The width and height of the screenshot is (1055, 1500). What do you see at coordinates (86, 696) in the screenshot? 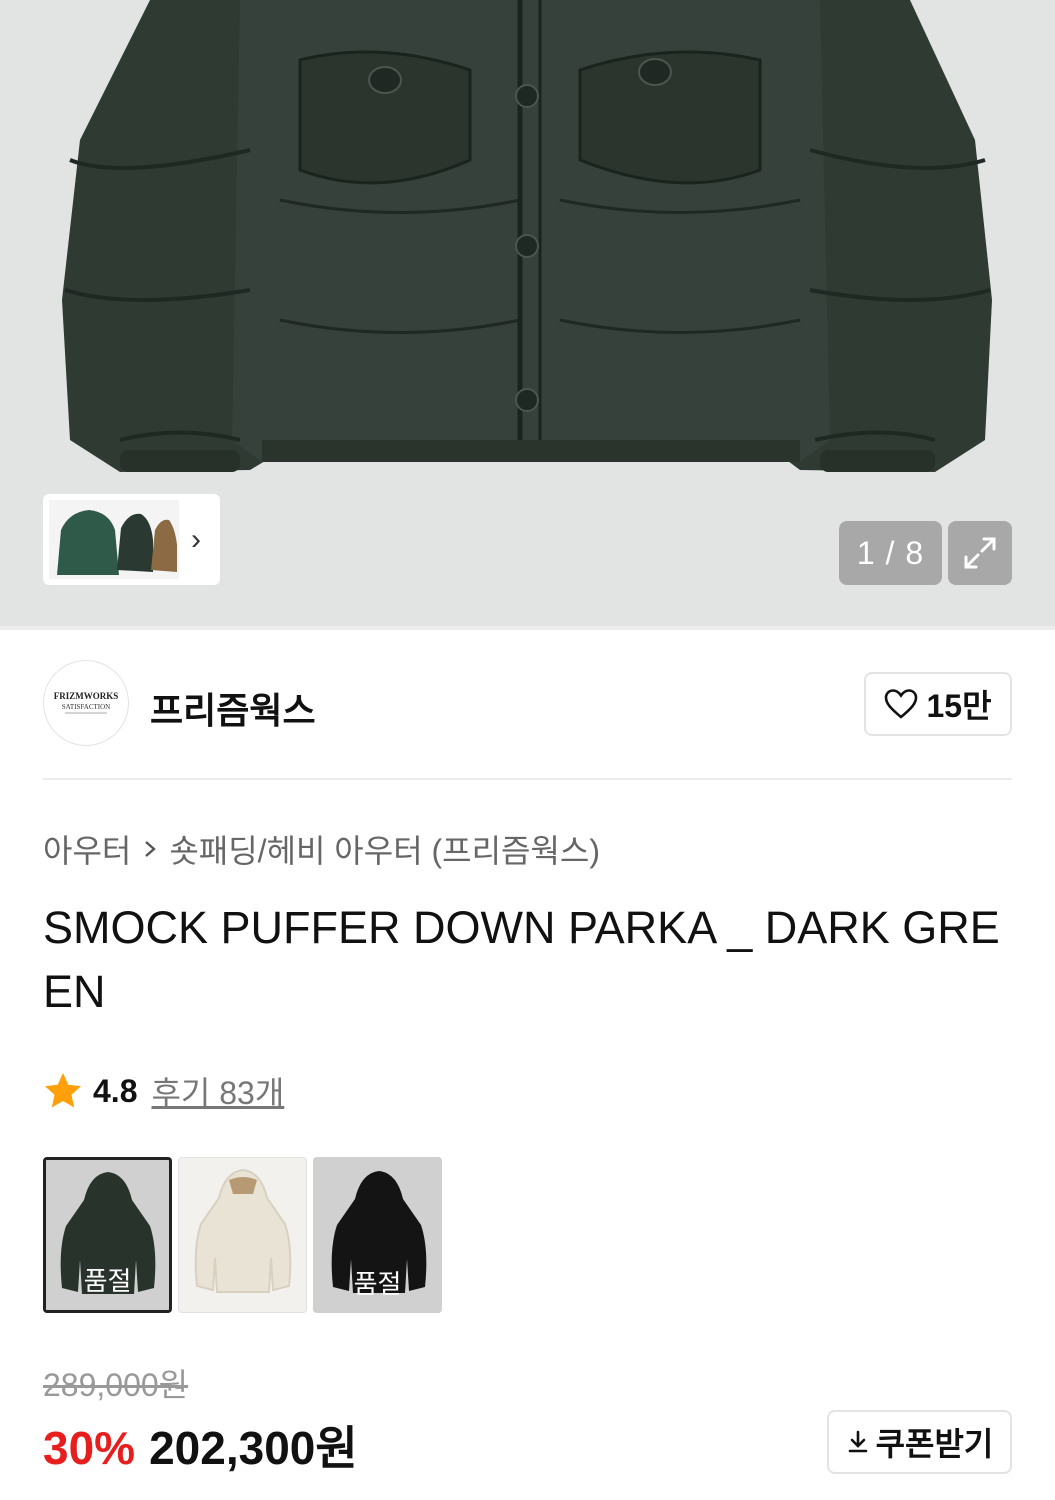
I see `svg-text: FRIZMWORKS` at bounding box center [86, 696].